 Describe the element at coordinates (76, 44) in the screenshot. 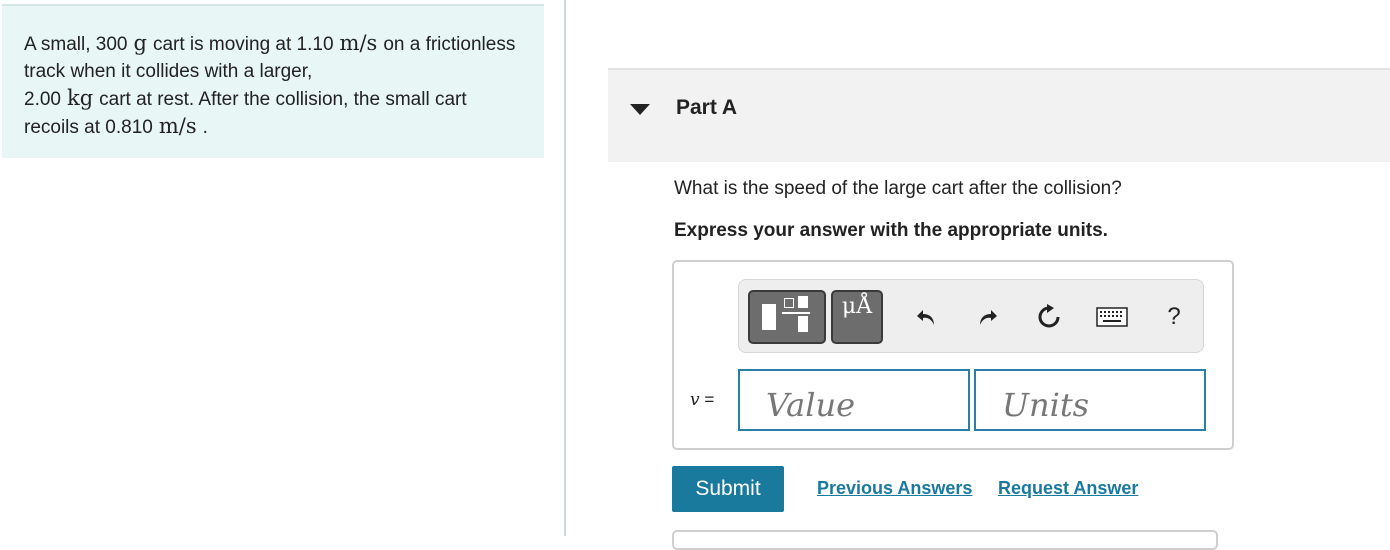

I see `problem-text-1: A small, 300` at that location.